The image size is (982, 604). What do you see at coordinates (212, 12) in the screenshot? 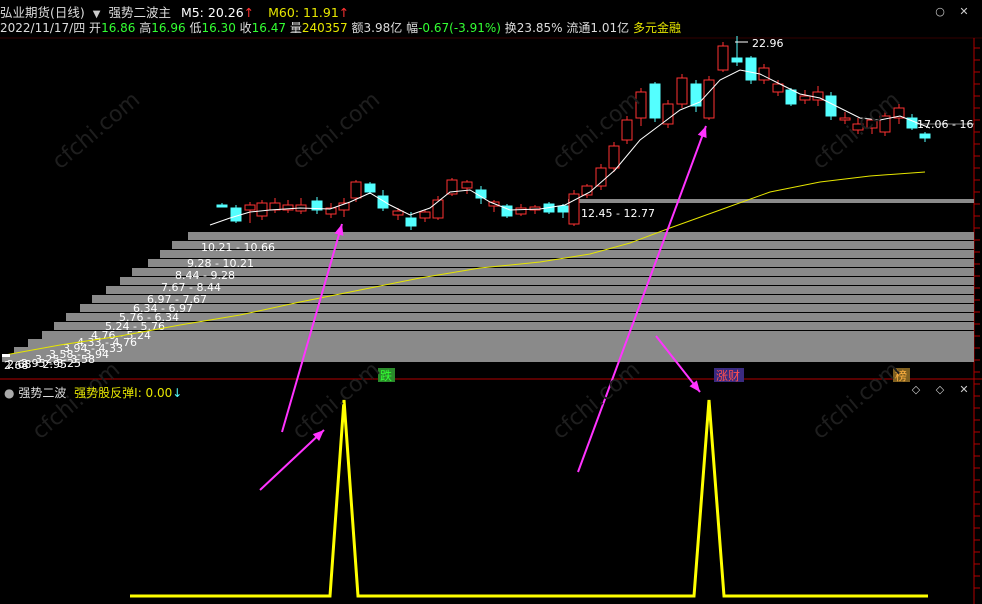
I see `ma5-value: M5: 20.26` at bounding box center [212, 12].